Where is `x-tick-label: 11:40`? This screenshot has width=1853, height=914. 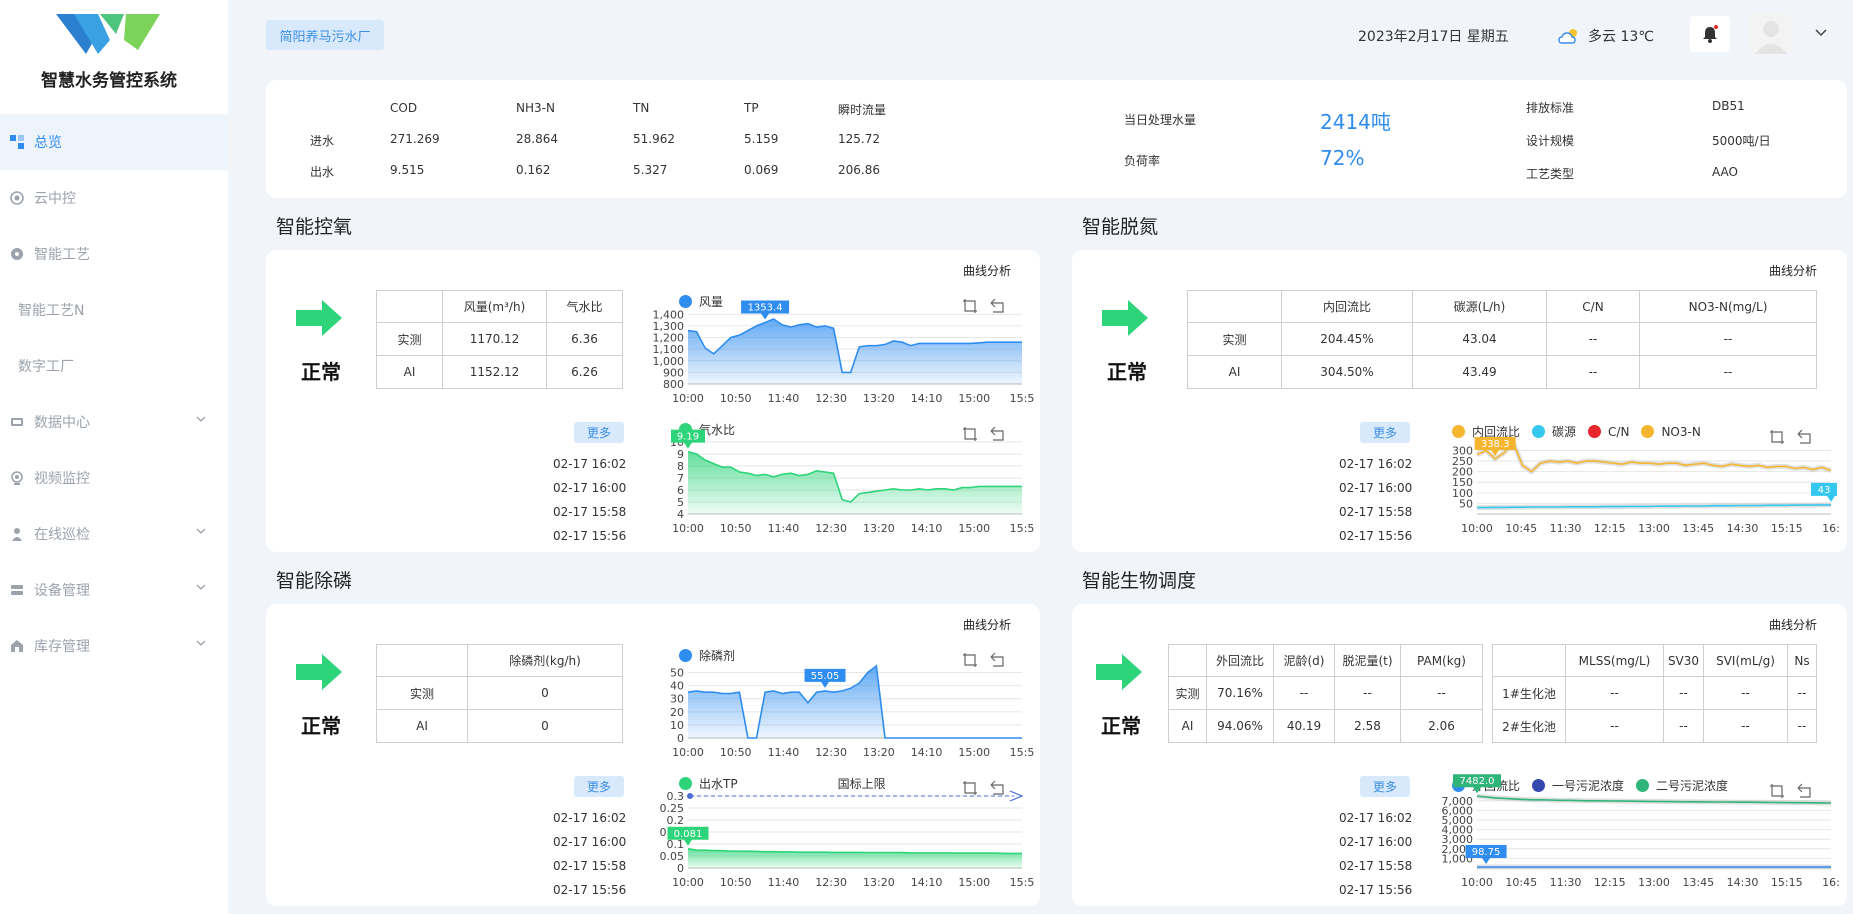
x-tick-label: 11:40 is located at coordinates (784, 398).